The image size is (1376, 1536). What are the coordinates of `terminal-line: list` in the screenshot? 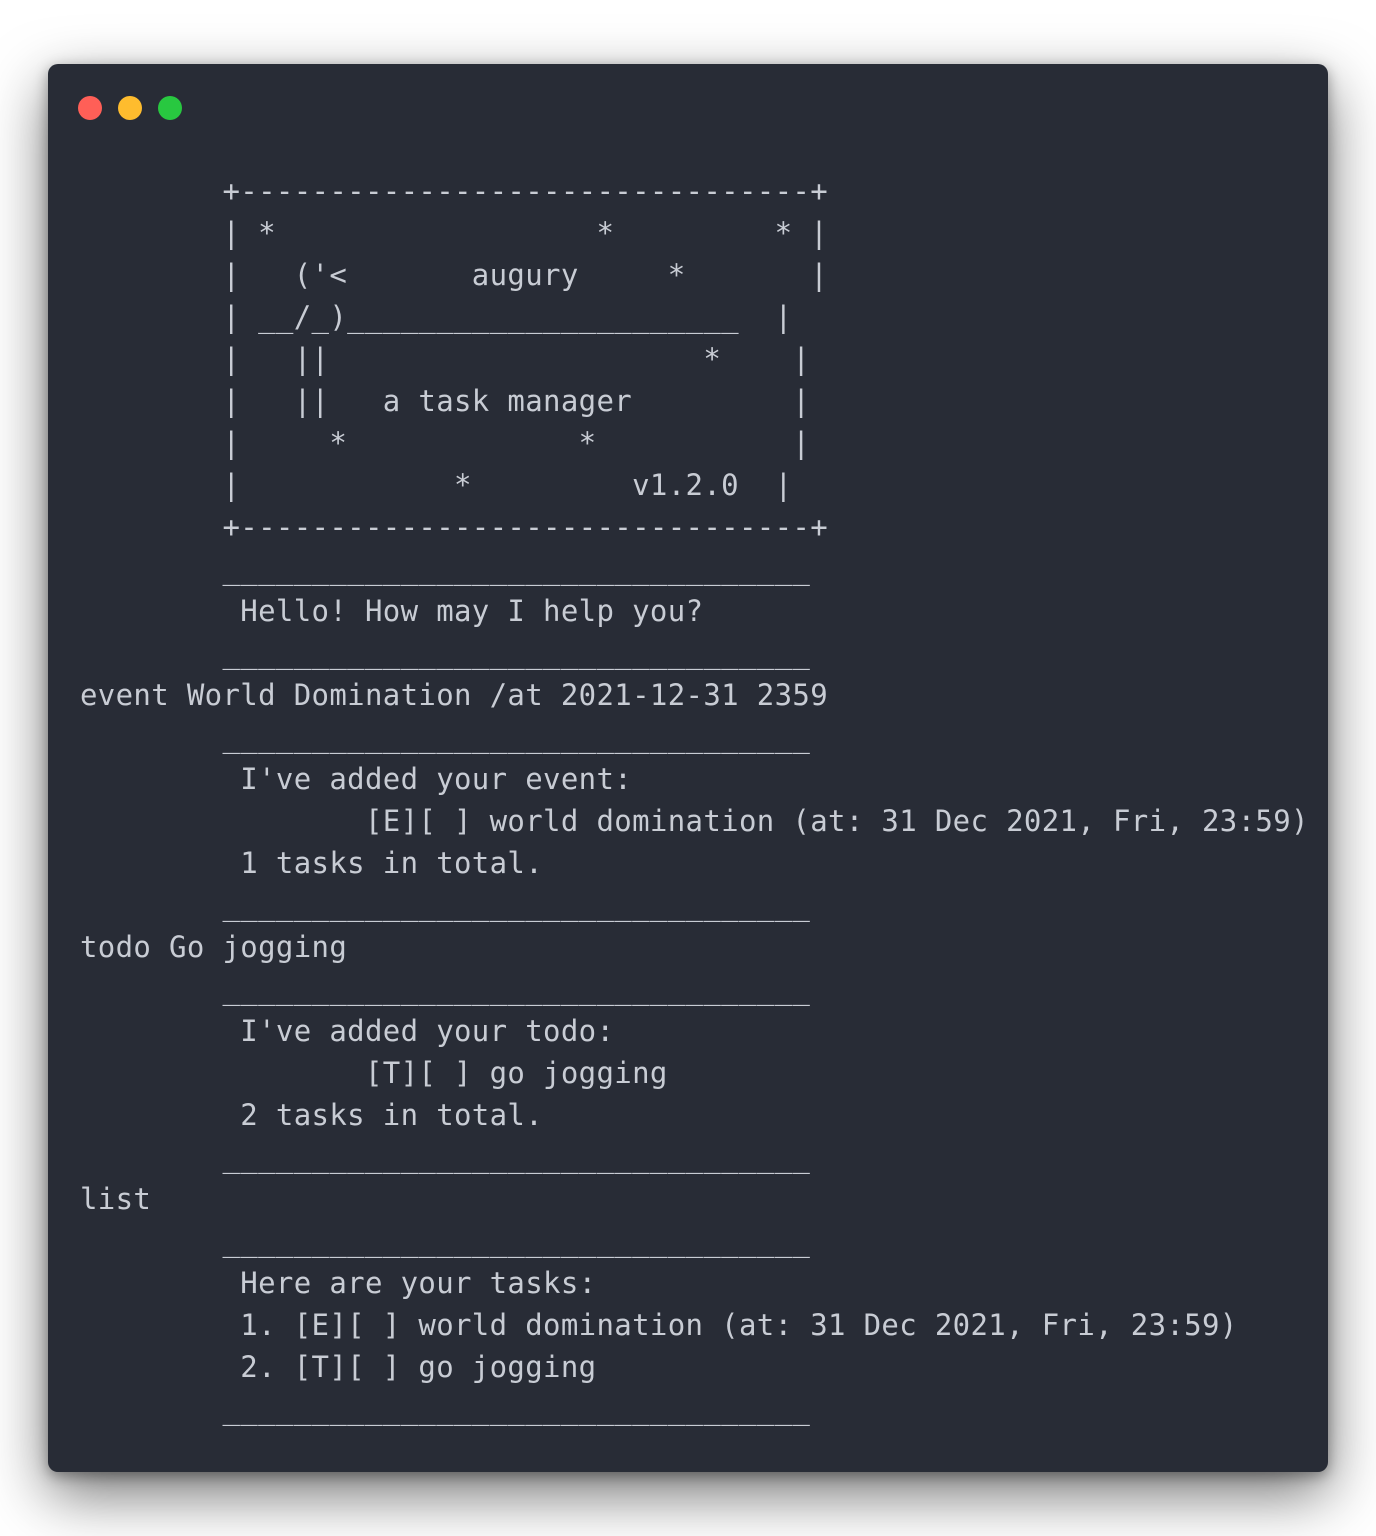 It's located at (116, 1199).